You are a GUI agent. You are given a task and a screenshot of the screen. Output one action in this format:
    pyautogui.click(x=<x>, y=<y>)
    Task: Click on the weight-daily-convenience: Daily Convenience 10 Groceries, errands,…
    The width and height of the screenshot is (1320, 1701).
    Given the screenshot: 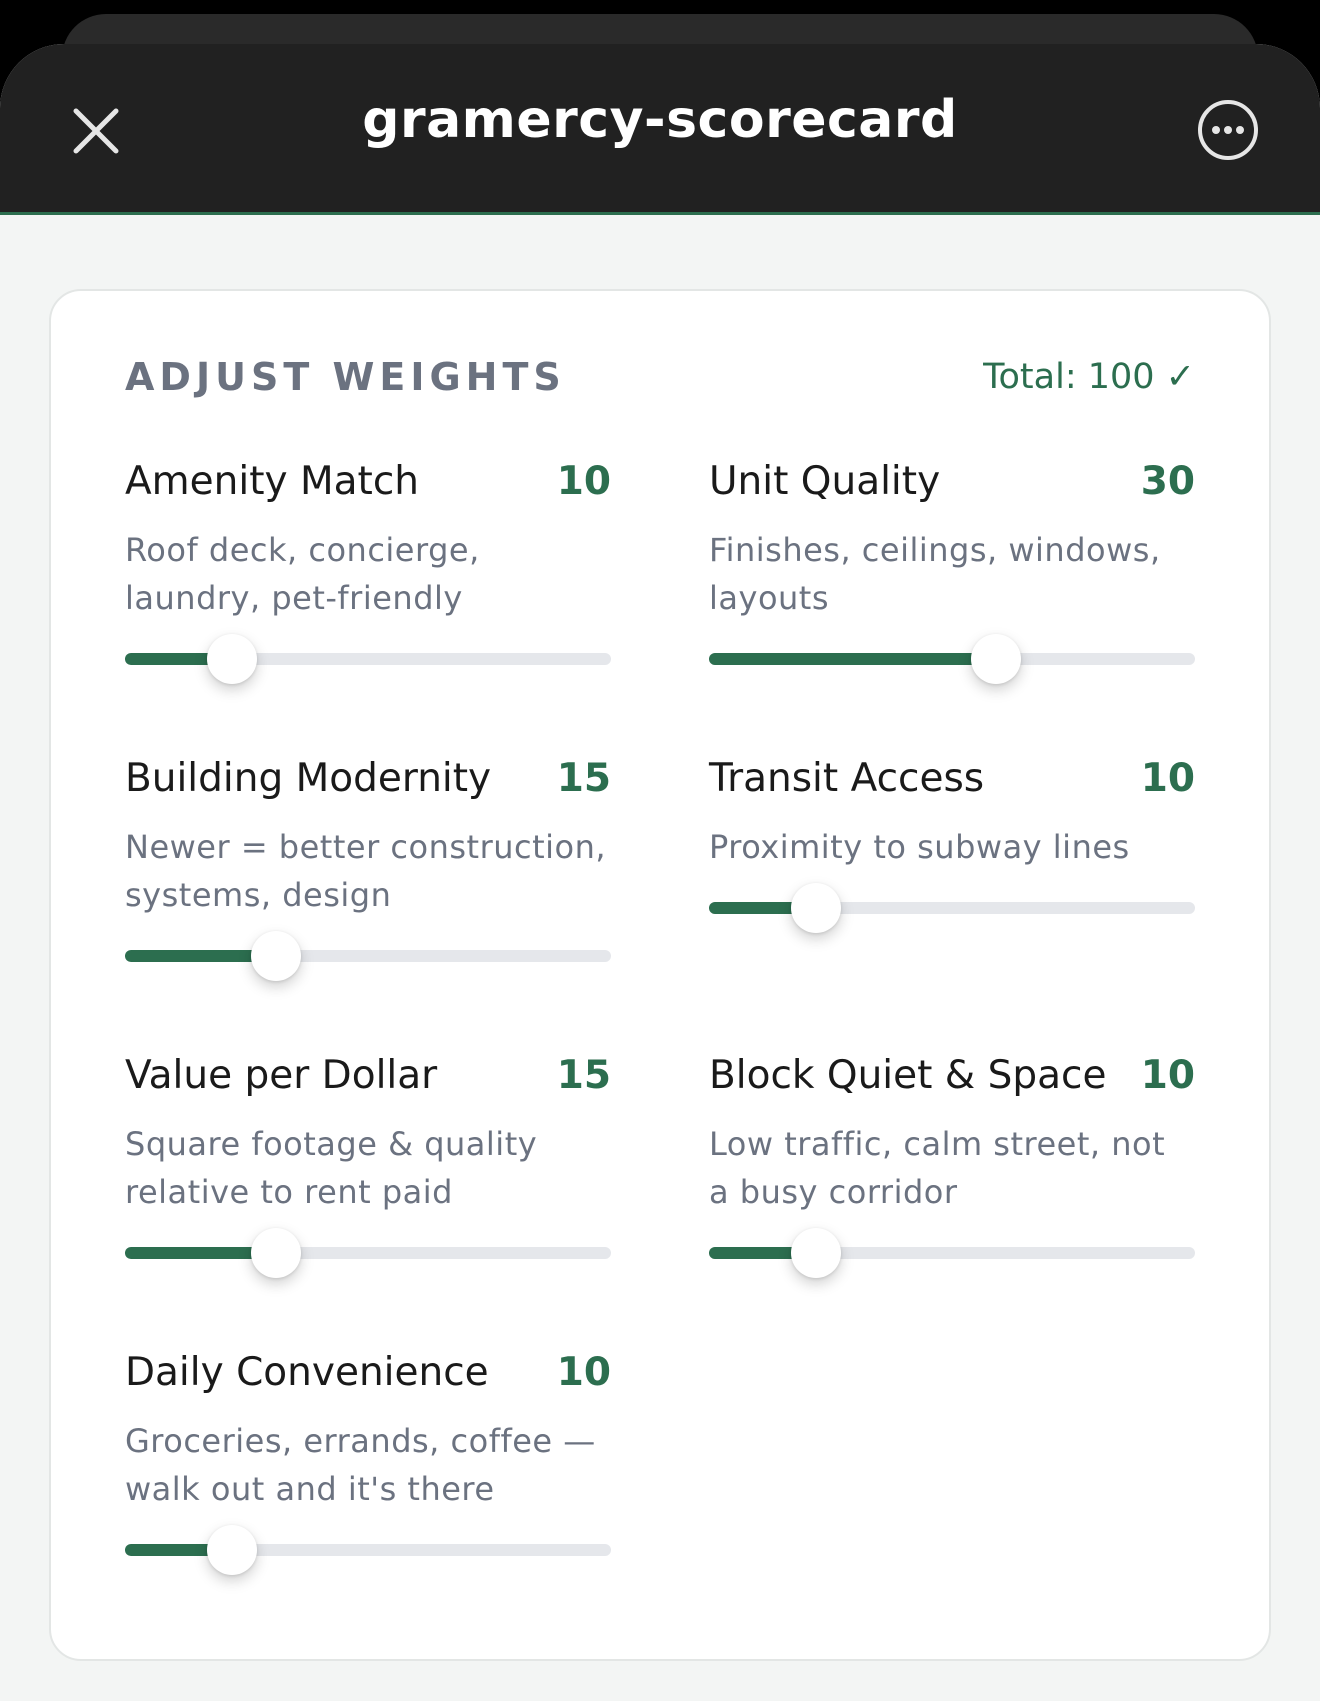 What is the action you would take?
    pyautogui.click(x=368, y=1462)
    